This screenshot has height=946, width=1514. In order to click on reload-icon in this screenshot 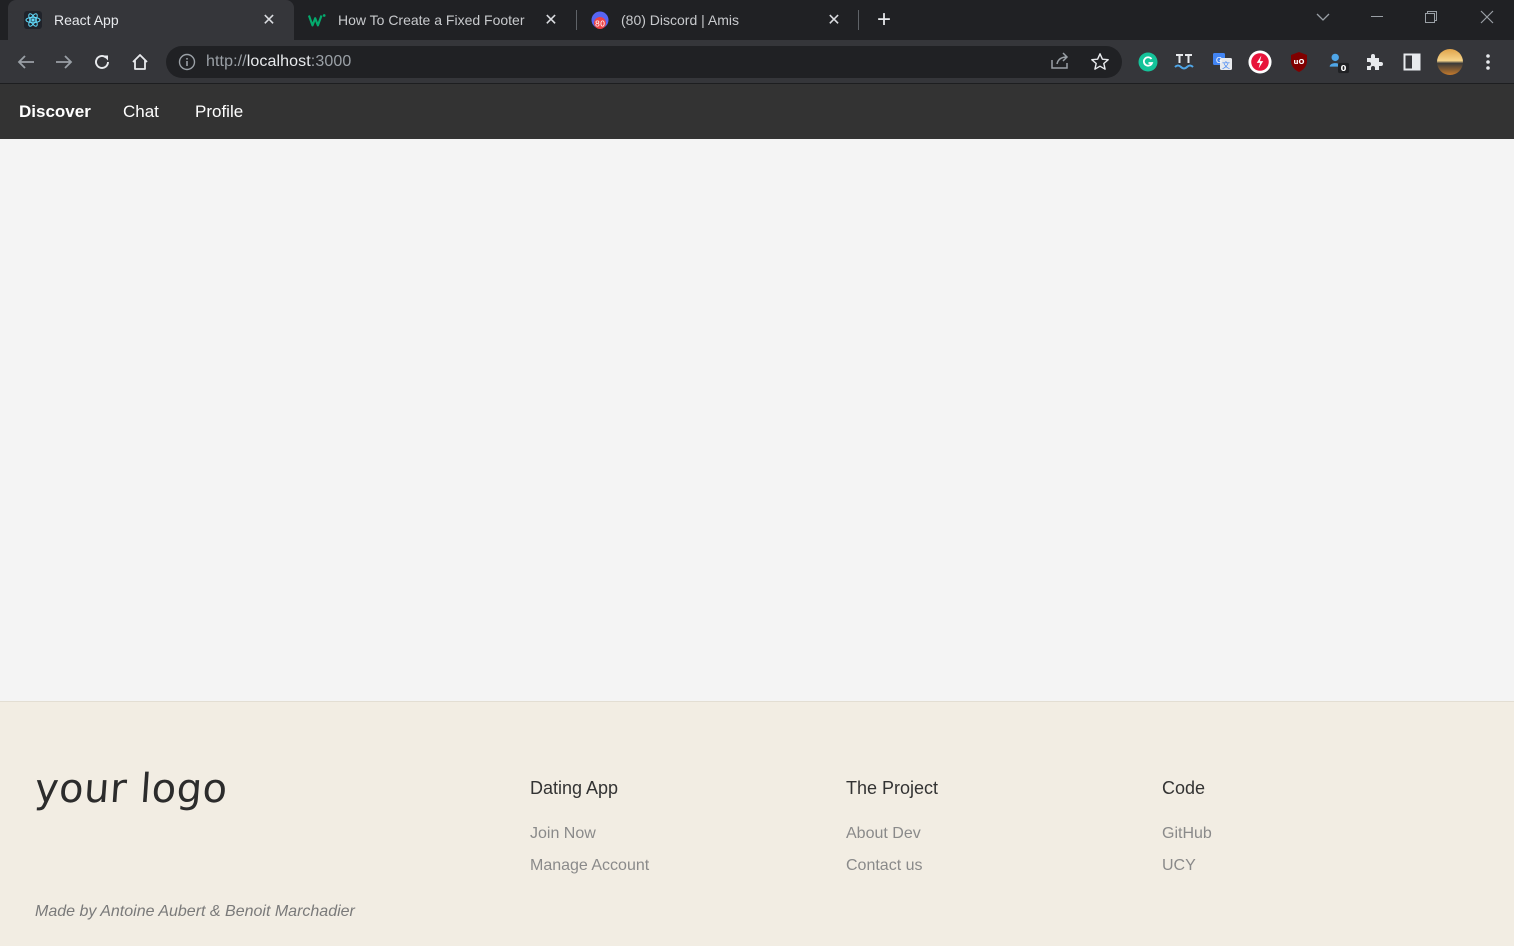, I will do `click(102, 62)`.